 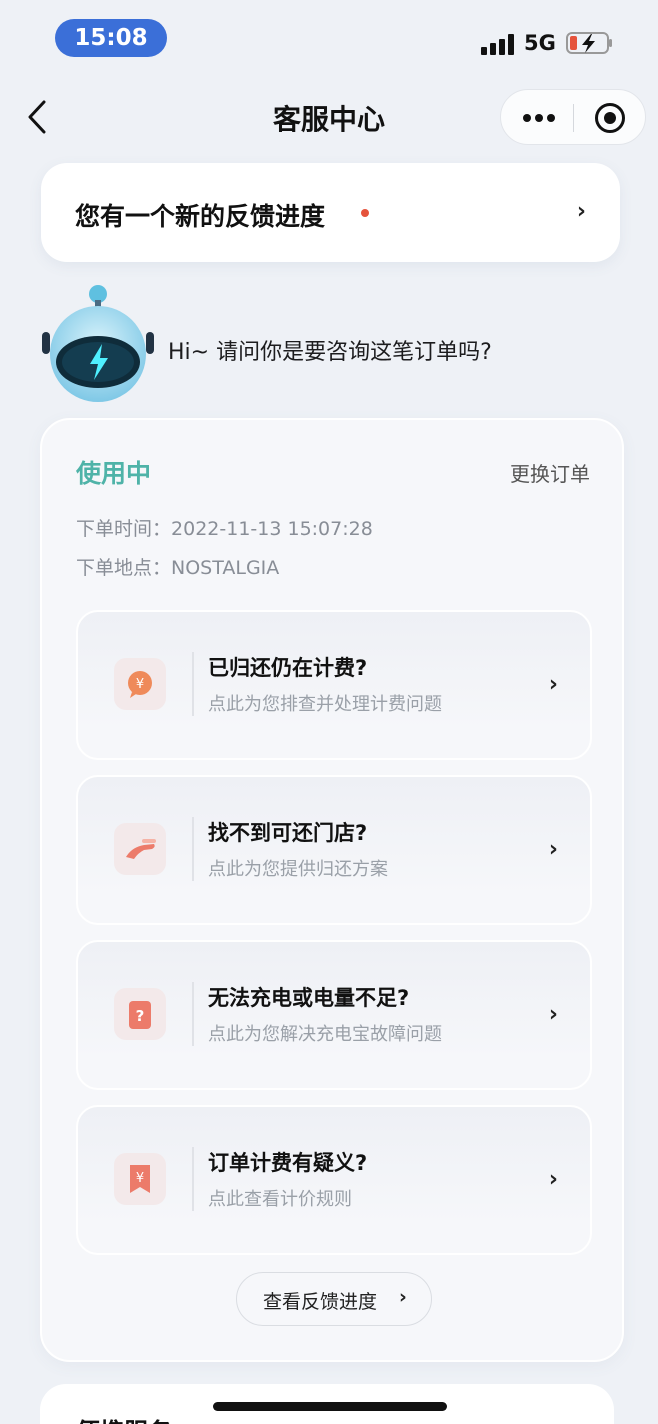 I want to click on more-dots-icon, so click(x=537, y=118).